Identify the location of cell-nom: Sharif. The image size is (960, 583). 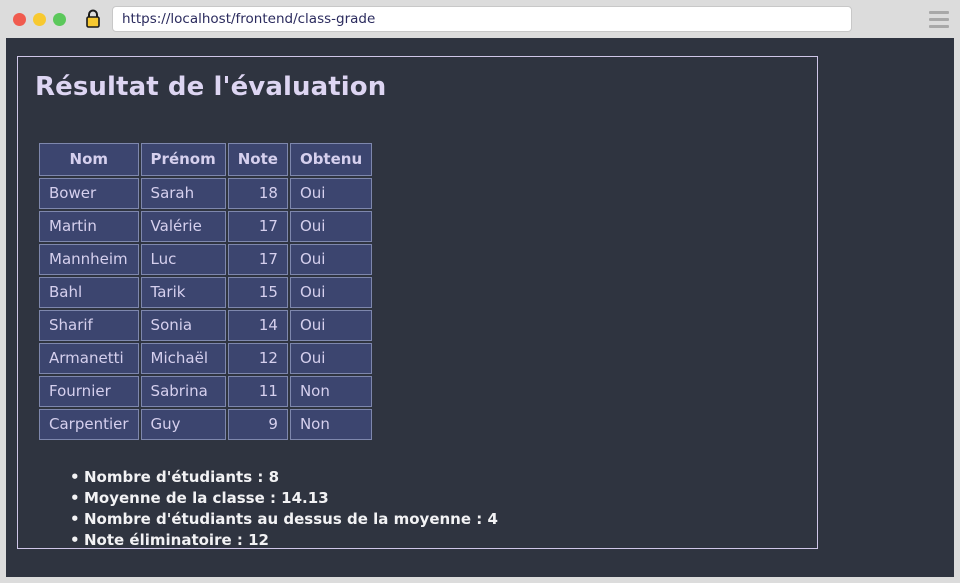
(89, 325).